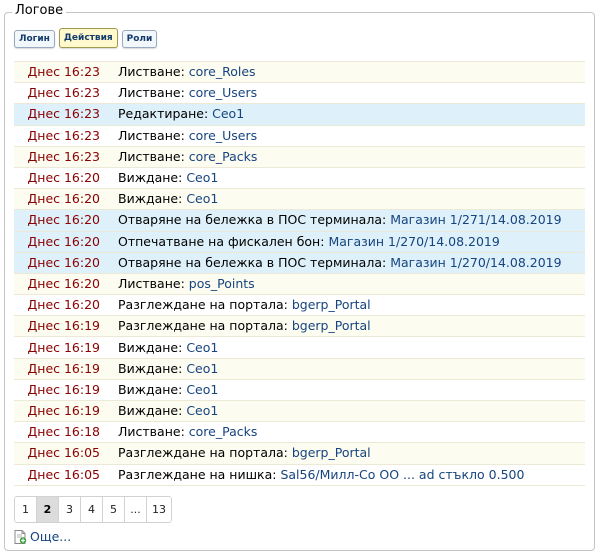  Describe the element at coordinates (114, 509) in the screenshot. I see `page-link: 5` at that location.